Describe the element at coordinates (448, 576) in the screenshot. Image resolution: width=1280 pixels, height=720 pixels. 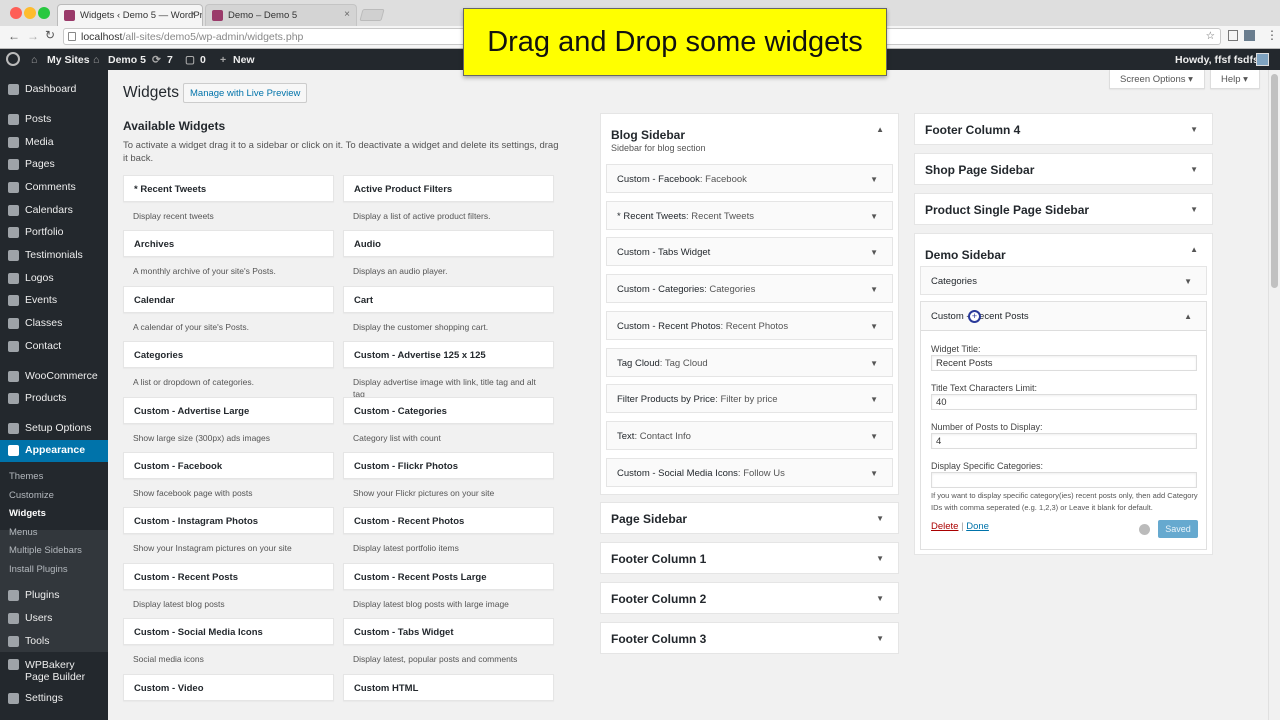
I see `widget-tile: Custom - Recent Posts Large` at that location.